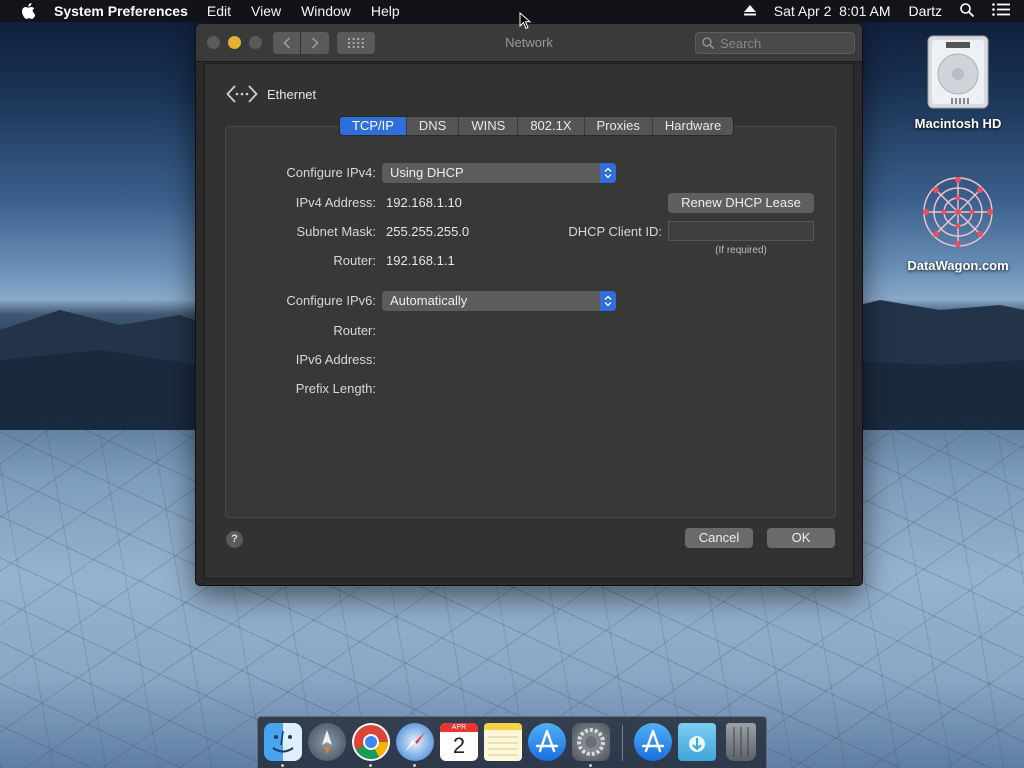  I want to click on menu-user-name: Dartz, so click(925, 11).